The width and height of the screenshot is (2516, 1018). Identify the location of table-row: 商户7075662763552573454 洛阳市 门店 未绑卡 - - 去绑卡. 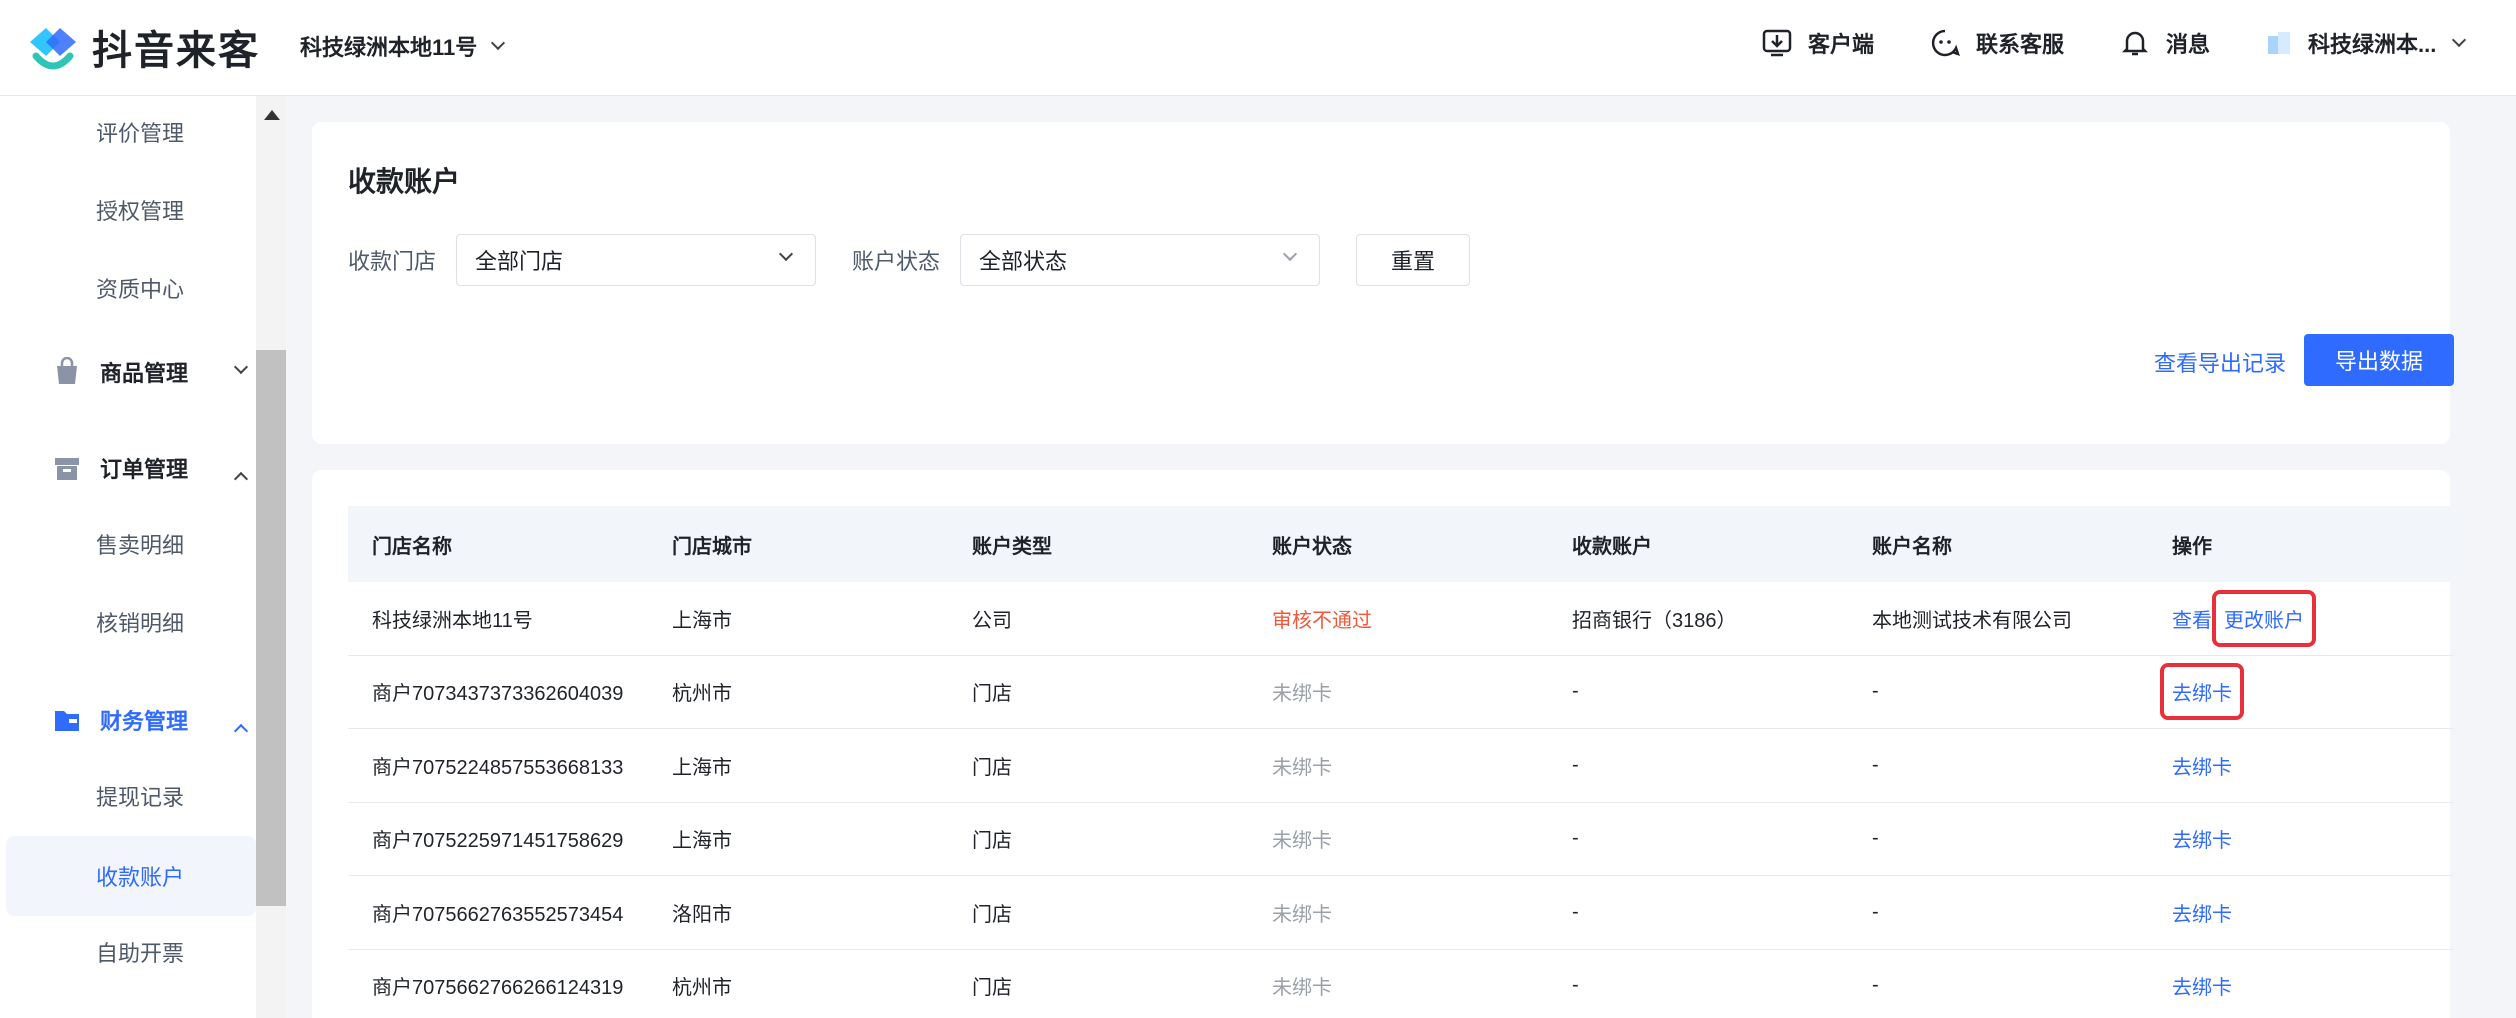
(1401, 913).